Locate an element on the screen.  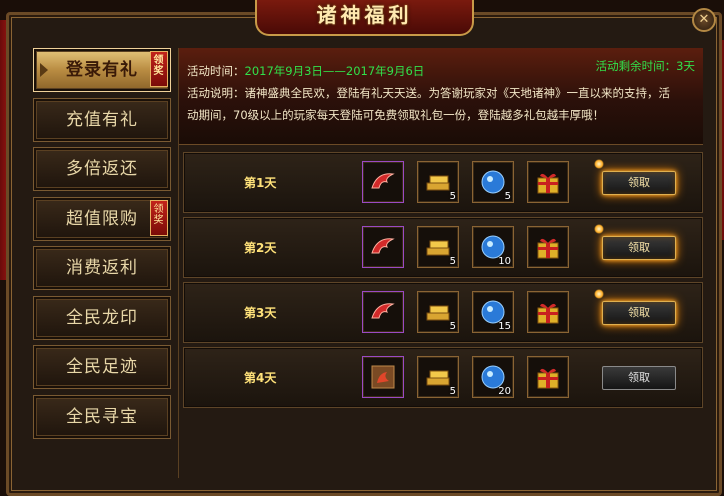
event-time-label: 活动时间： is located at coordinates (216, 71).